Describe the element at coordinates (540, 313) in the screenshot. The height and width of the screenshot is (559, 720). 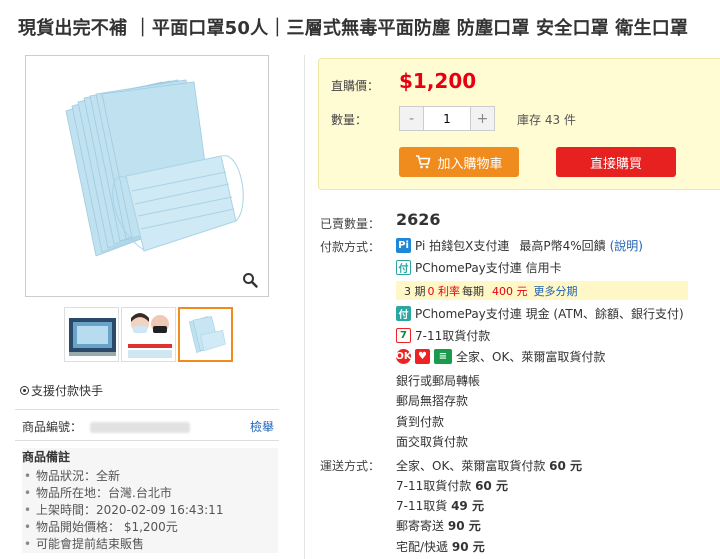
I see `payment-pchome-cash: 付 PChomePay支付連 現金 (ATM、餘額、銀行支付)` at that location.